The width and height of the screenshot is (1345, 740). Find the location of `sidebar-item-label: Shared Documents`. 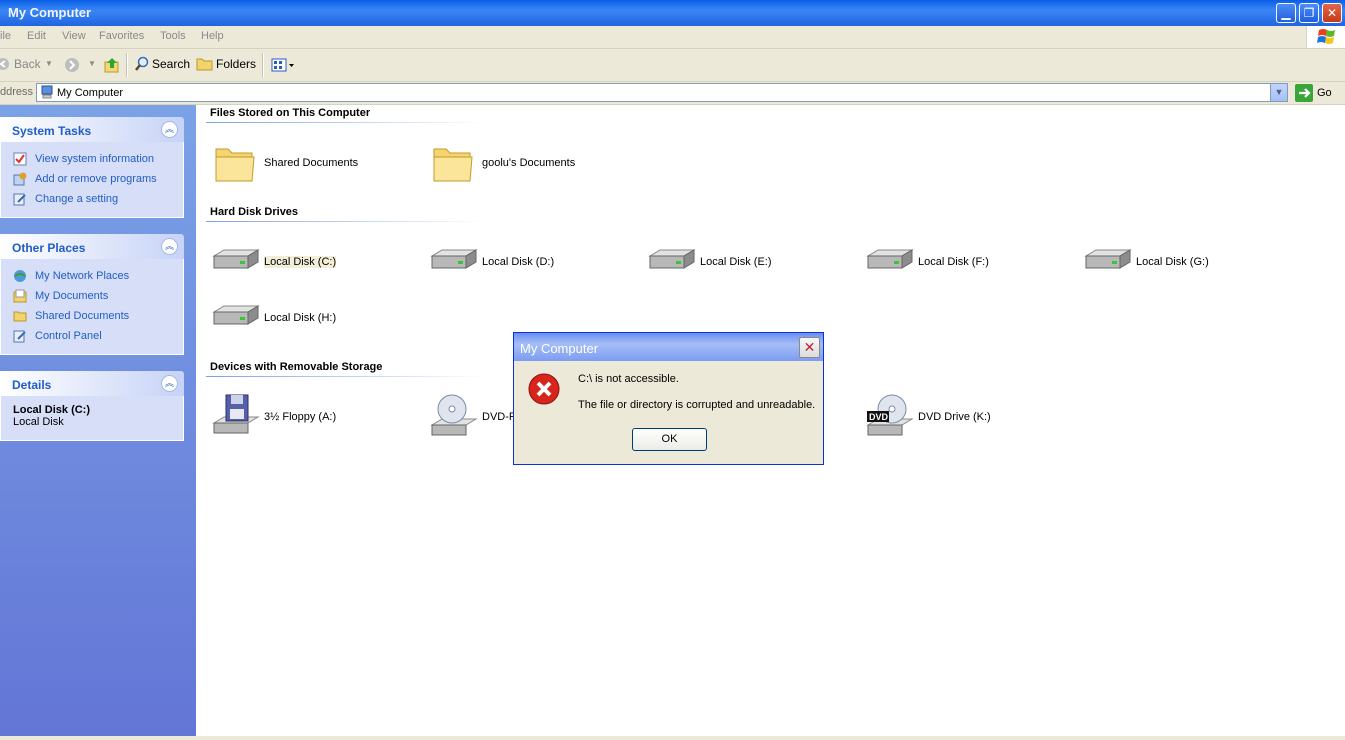

sidebar-item-label: Shared Documents is located at coordinates (82, 316).